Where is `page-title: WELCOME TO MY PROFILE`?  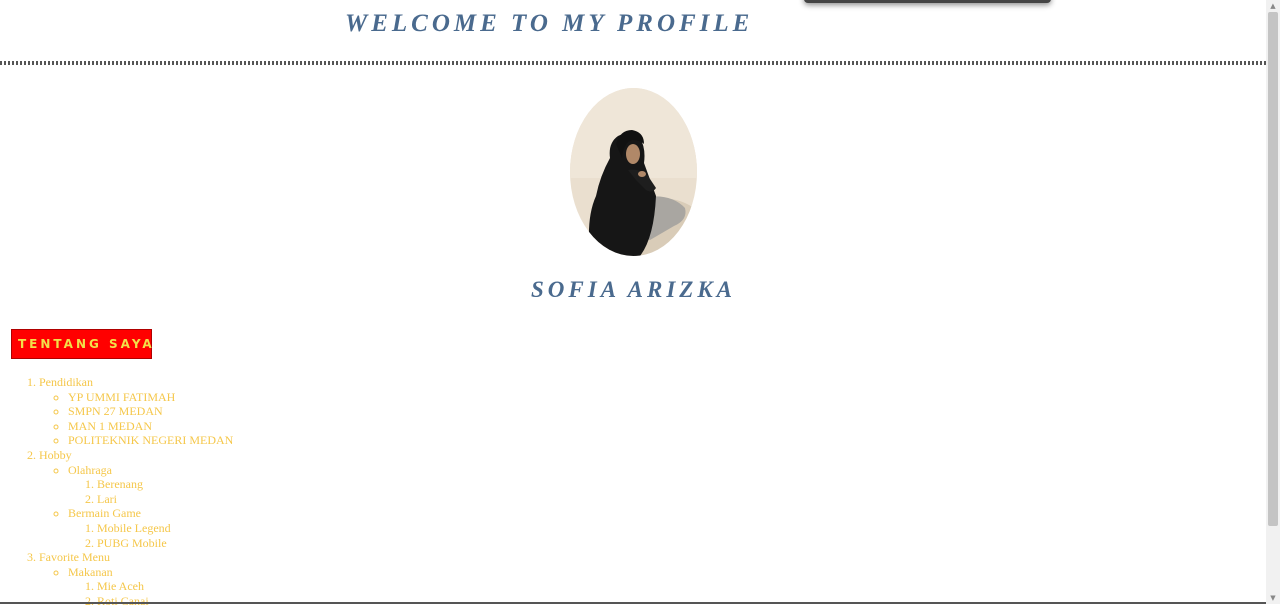
page-title: WELCOME TO MY PROFILE is located at coordinates (549, 23).